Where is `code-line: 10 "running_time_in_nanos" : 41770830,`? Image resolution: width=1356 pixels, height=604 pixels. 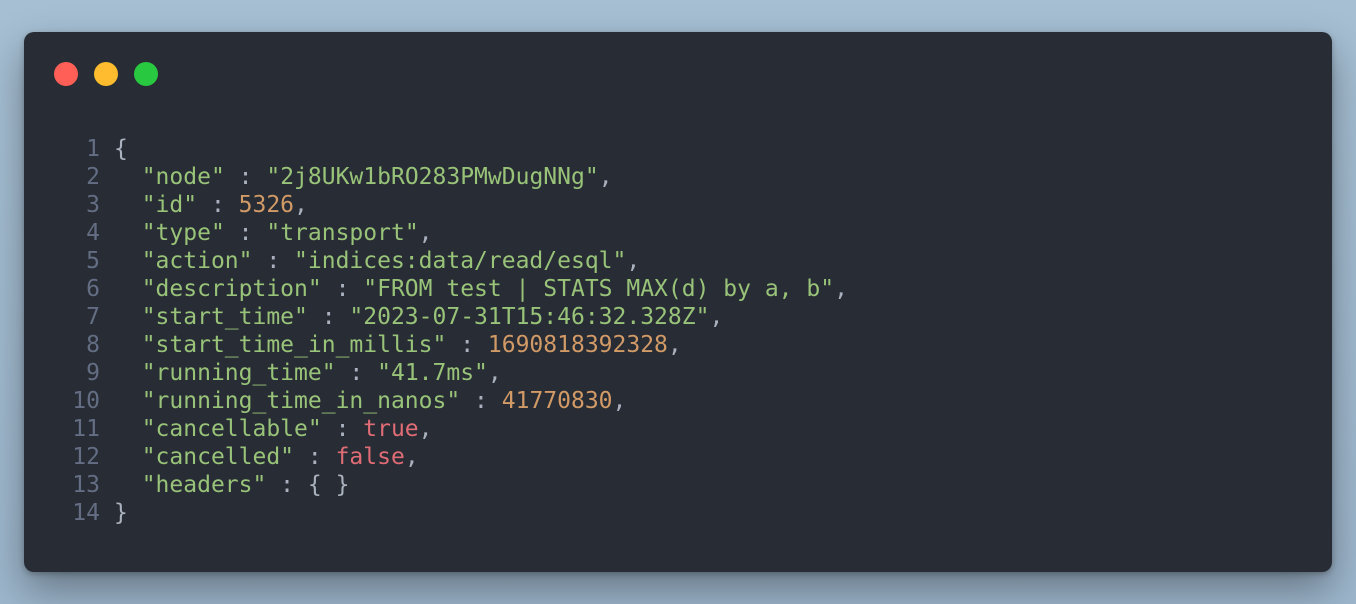
code-line: 10 "running_time_in_nanos" : 41770830, is located at coordinates (456, 401).